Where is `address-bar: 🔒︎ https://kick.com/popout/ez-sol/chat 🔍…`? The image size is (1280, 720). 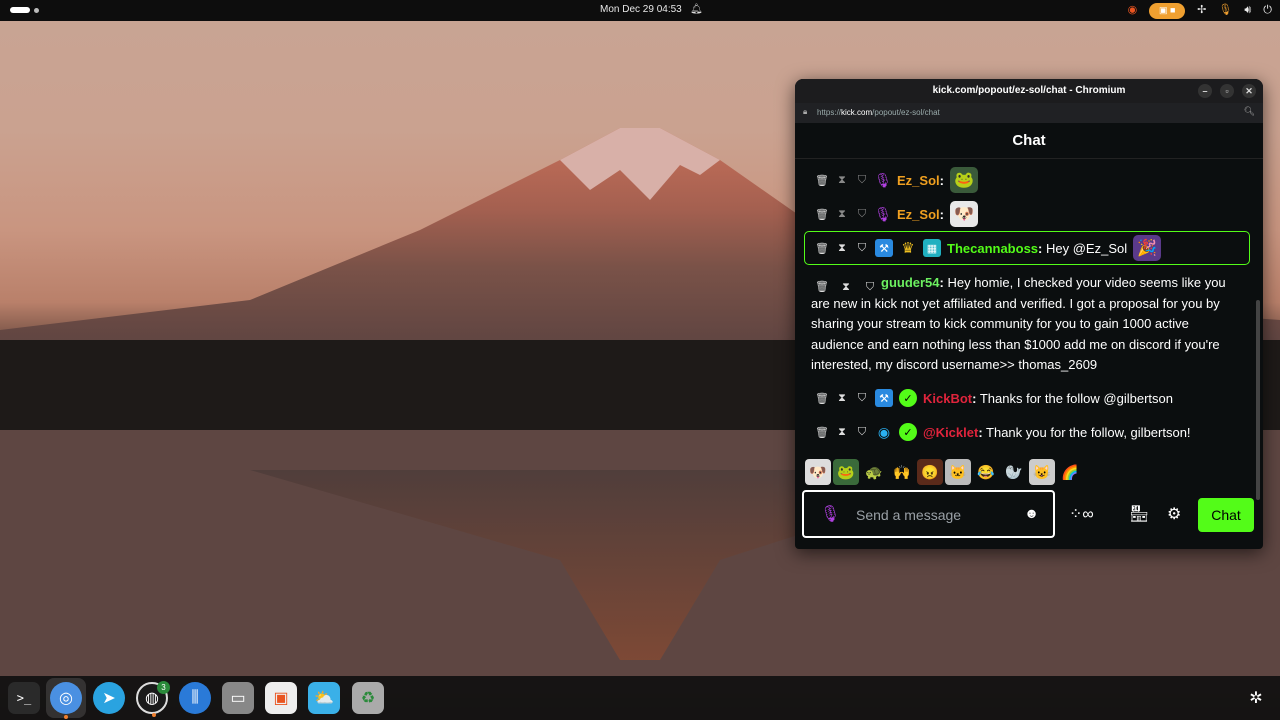 address-bar: 🔒︎ https://kick.com/popout/ez-sol/chat 🔍… is located at coordinates (1029, 113).